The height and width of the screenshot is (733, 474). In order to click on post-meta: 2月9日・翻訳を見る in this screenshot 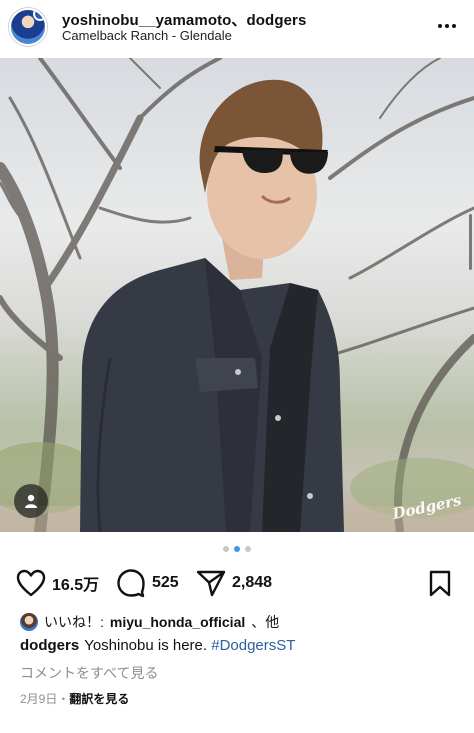, I will do `click(74, 698)`.